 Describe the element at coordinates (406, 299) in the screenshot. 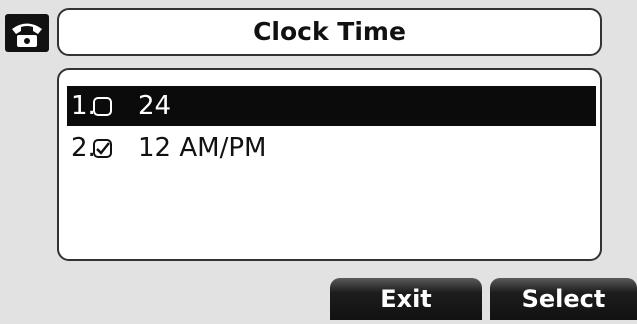

I see `exit-softkey: Exit` at that location.